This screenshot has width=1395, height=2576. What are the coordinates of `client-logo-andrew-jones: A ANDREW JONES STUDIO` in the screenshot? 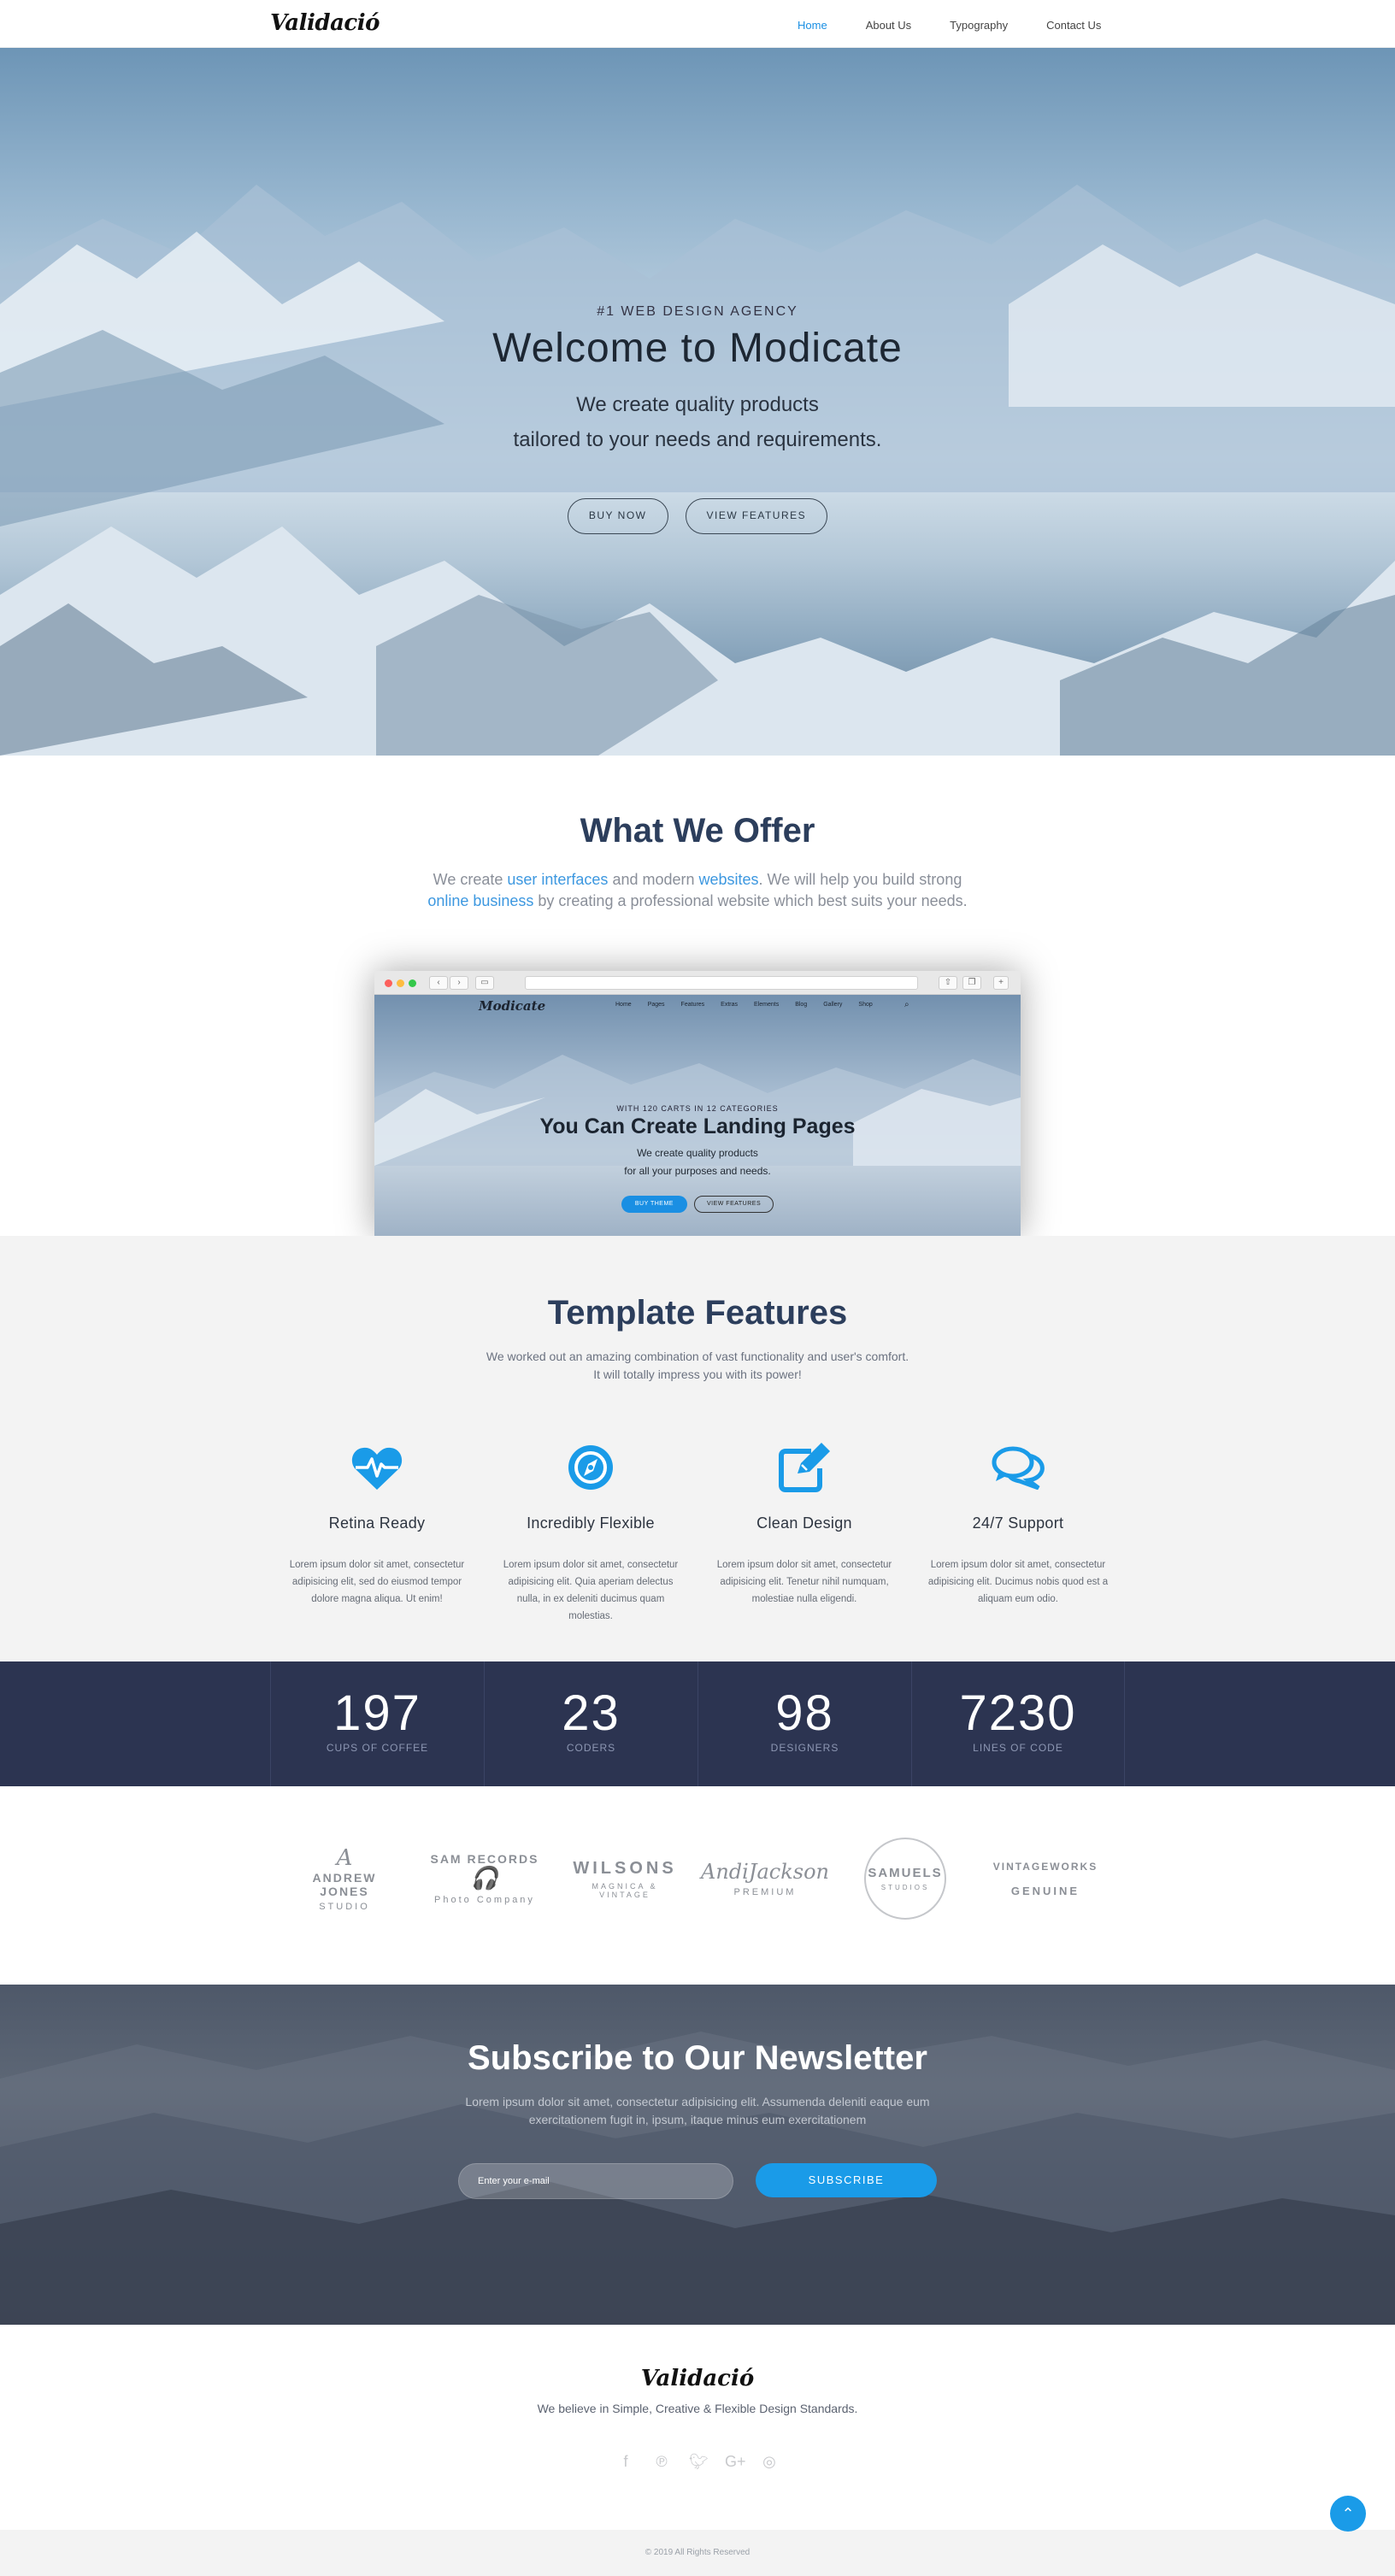 It's located at (344, 1878).